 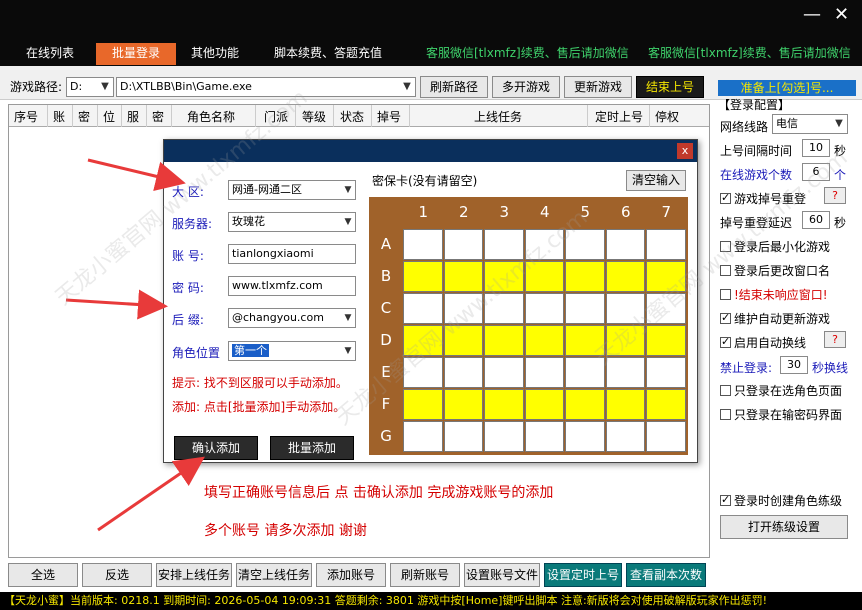 I want to click on annotation-arrows, so click(x=135, y=345).